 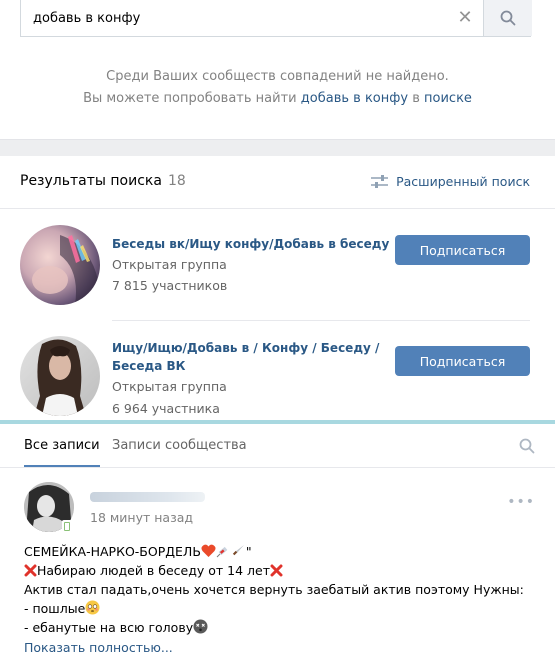 I want to click on no-results-middle: в, so click(x=416, y=98).